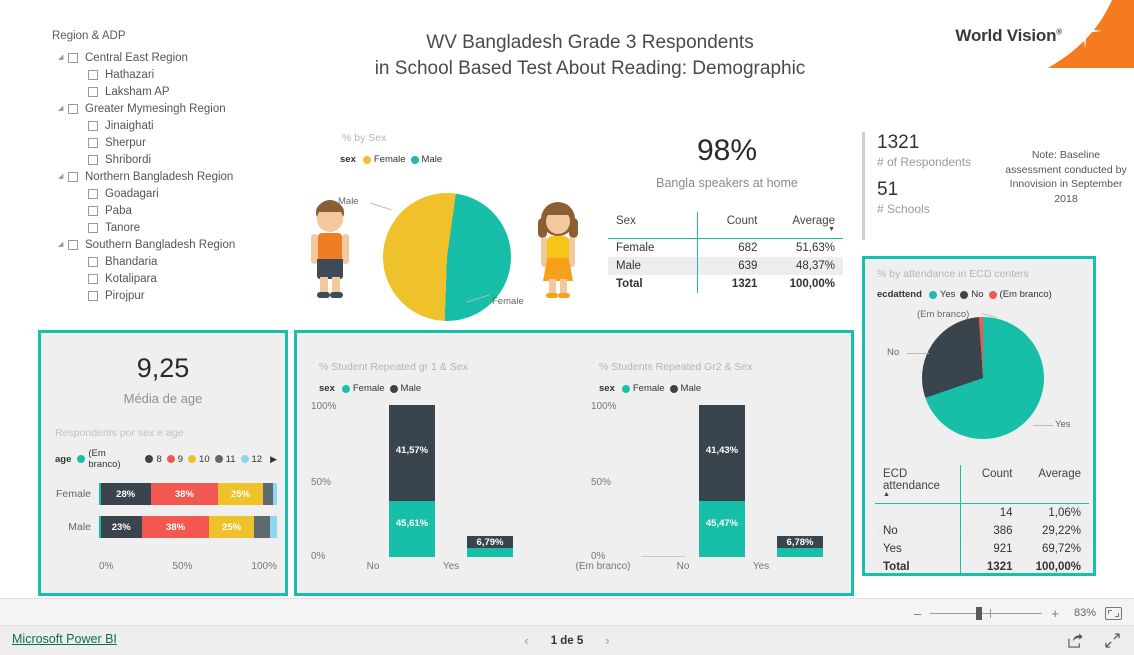 This screenshot has height=655, width=1134. I want to click on gr2-bar-no: 41,43% 45,47%, so click(722, 481).